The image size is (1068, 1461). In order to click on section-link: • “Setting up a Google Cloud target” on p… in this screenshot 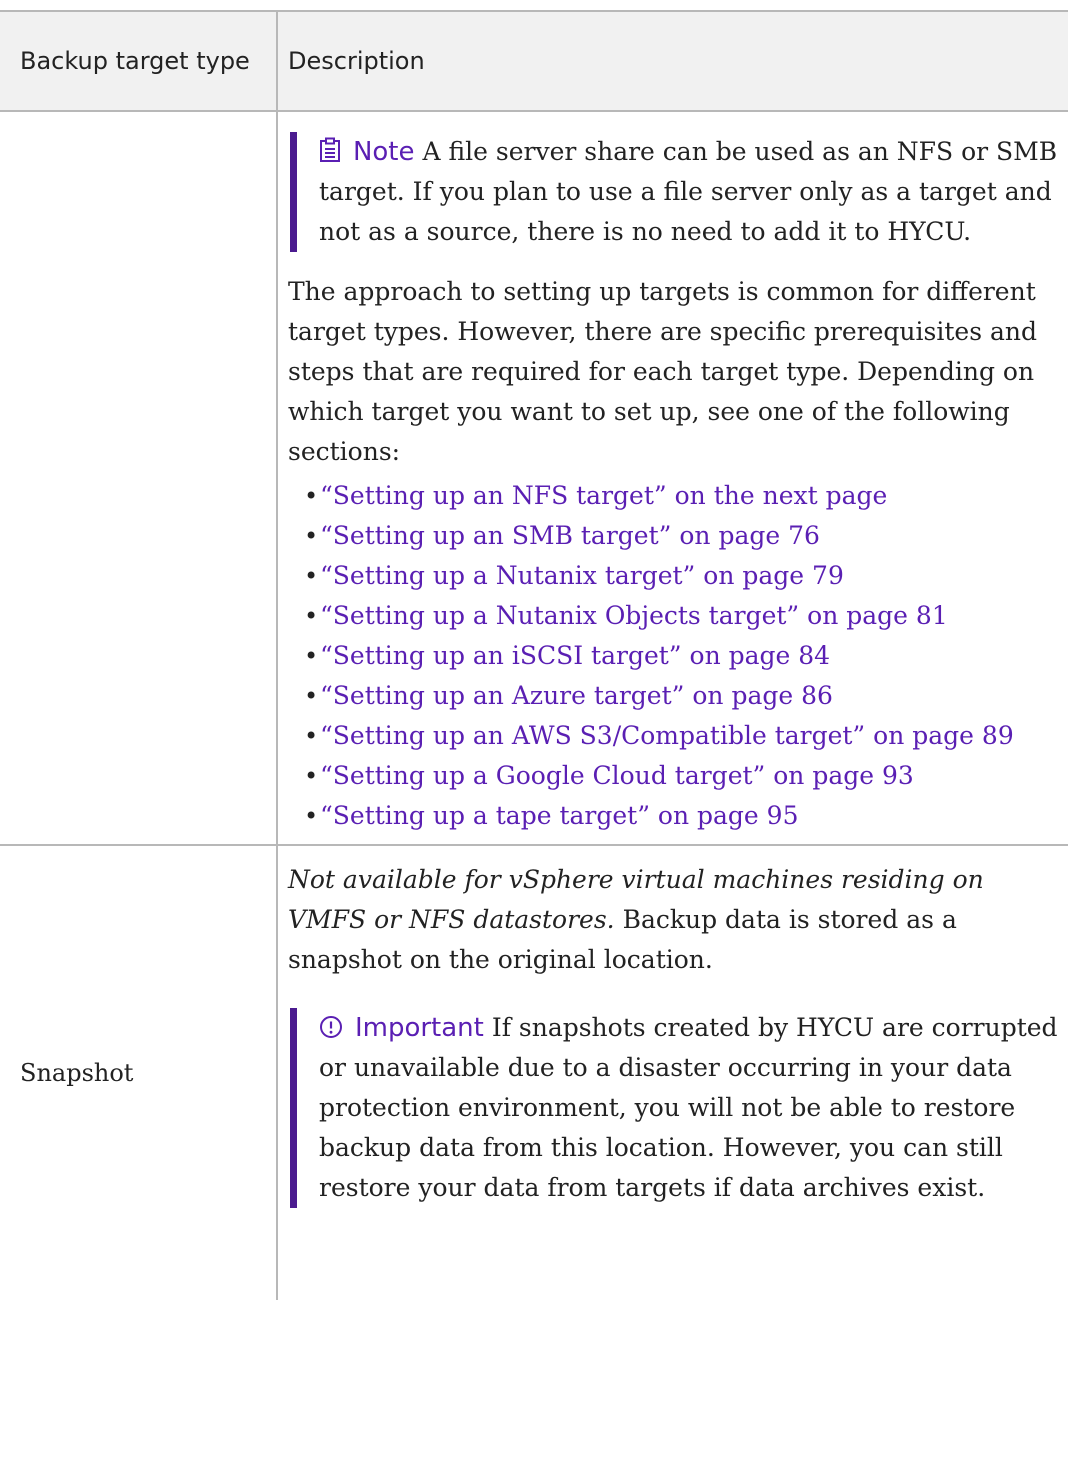, I will do `click(682, 776)`.